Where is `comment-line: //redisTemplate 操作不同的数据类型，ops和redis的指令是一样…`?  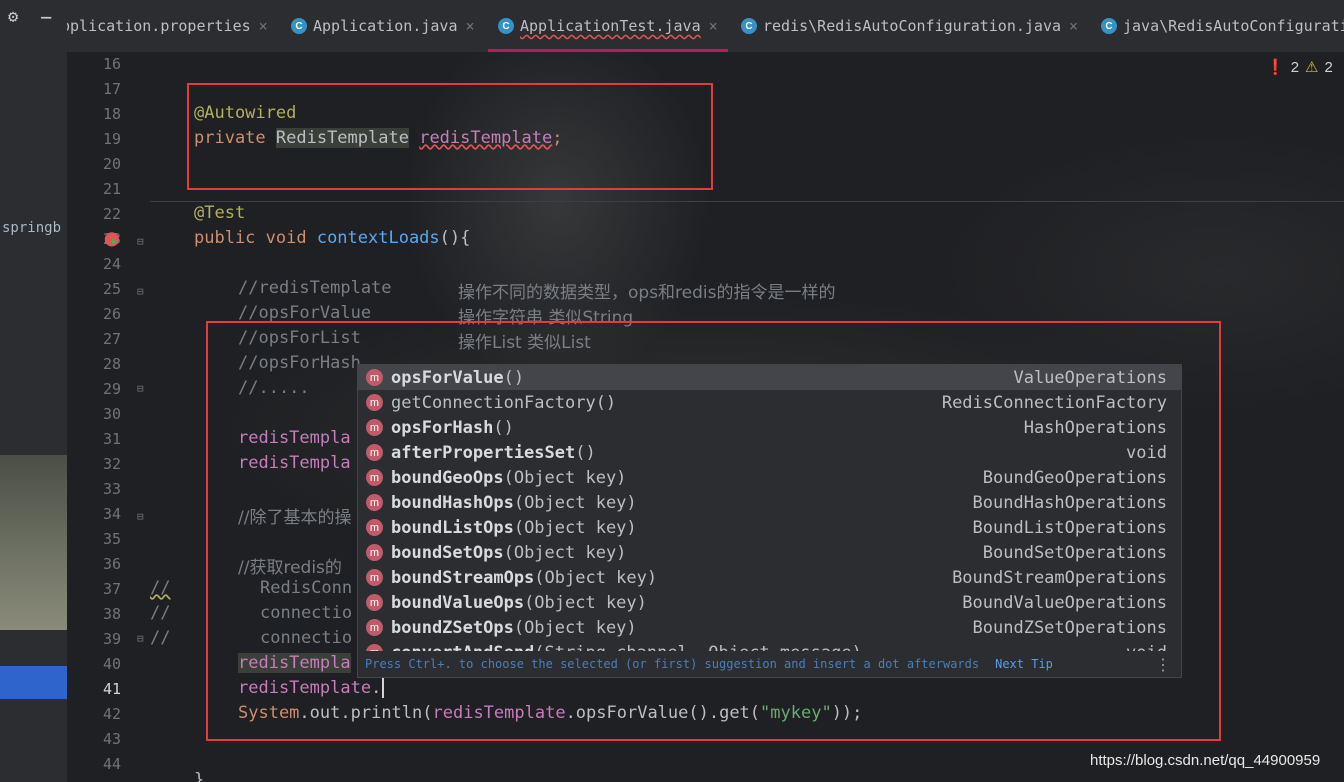 comment-line: //redisTemplate 操作不同的数据类型，ops和redis的指令是一样… is located at coordinates (537, 290).